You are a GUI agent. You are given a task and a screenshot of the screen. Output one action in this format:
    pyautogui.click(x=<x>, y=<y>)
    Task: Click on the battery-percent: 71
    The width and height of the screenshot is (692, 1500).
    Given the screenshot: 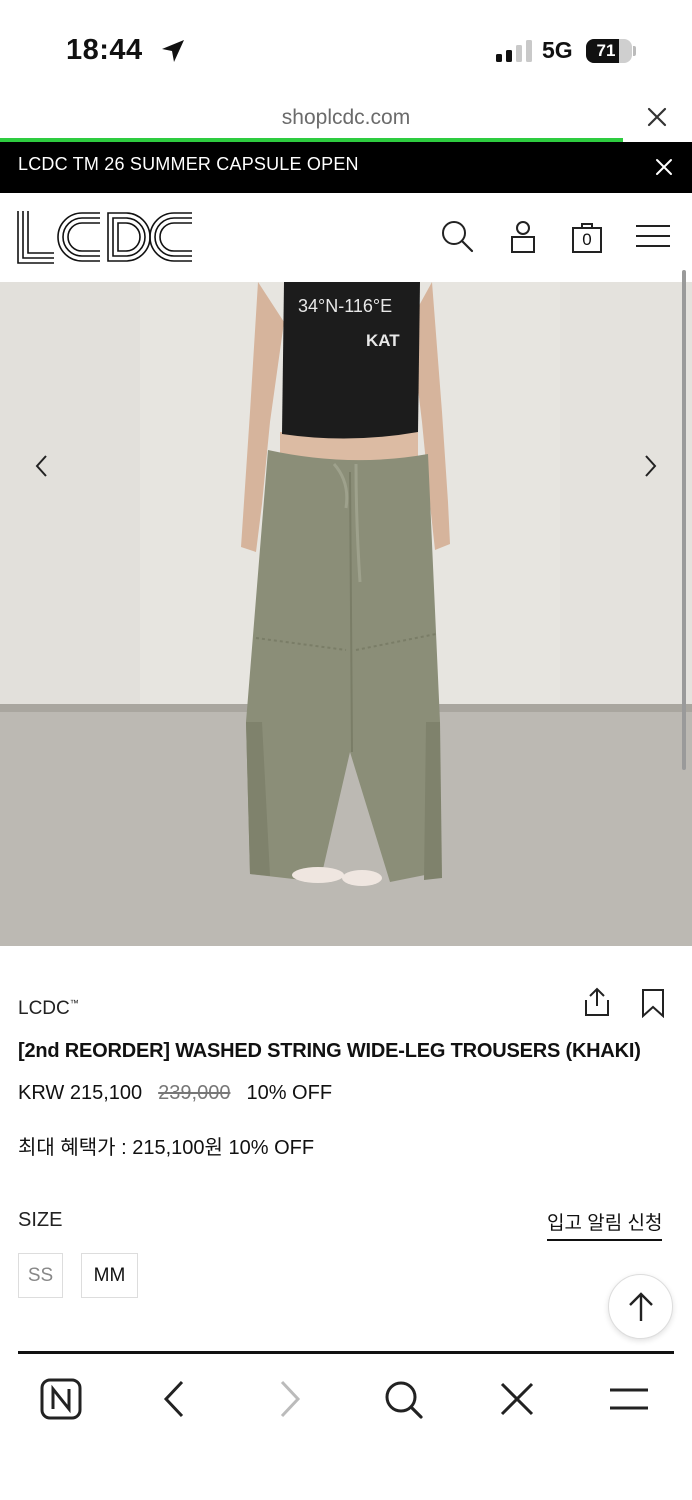 What is the action you would take?
    pyautogui.click(x=606, y=50)
    